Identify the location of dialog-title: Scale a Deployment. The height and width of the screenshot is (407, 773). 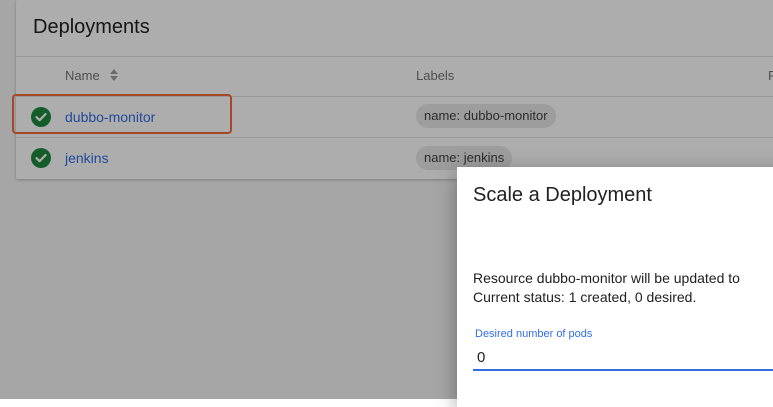
(562, 195).